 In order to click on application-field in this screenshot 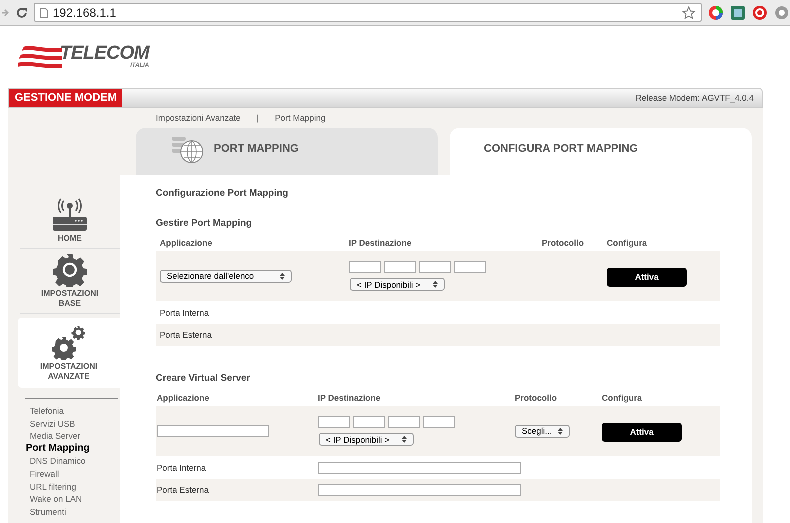, I will do `click(213, 431)`.